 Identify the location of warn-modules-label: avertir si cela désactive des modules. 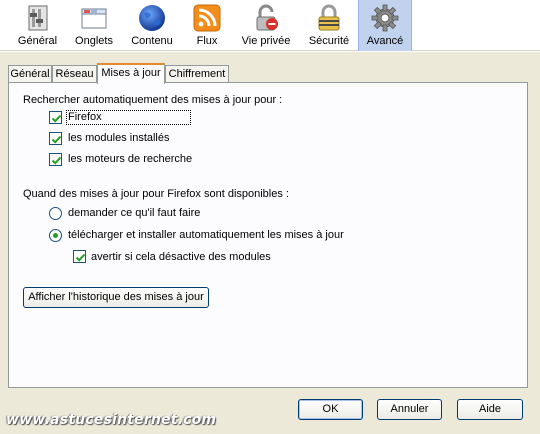
(181, 257).